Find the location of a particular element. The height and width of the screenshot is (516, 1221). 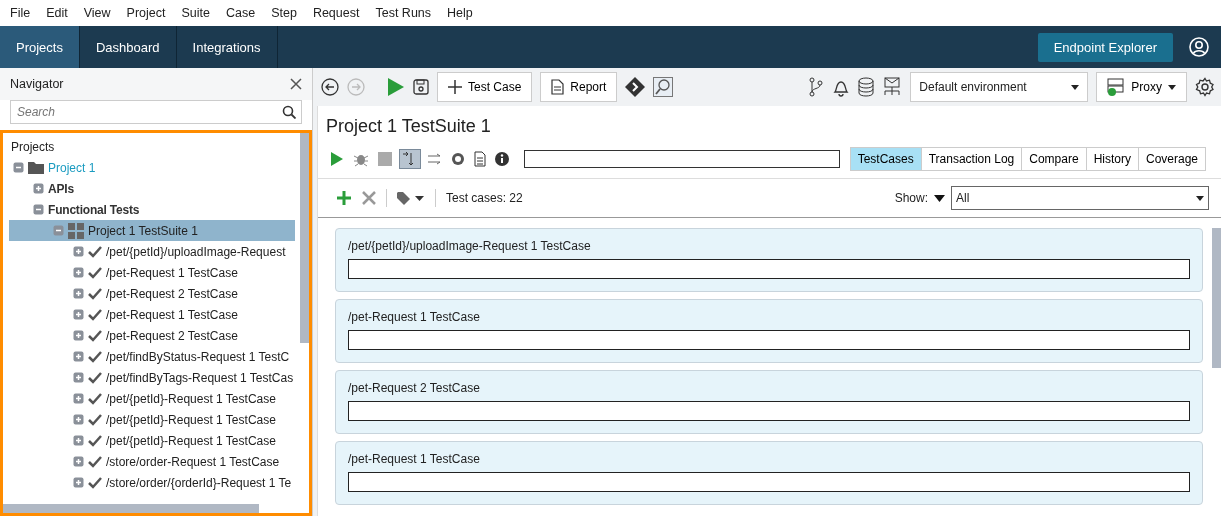

menu-item: Step is located at coordinates (284, 13).